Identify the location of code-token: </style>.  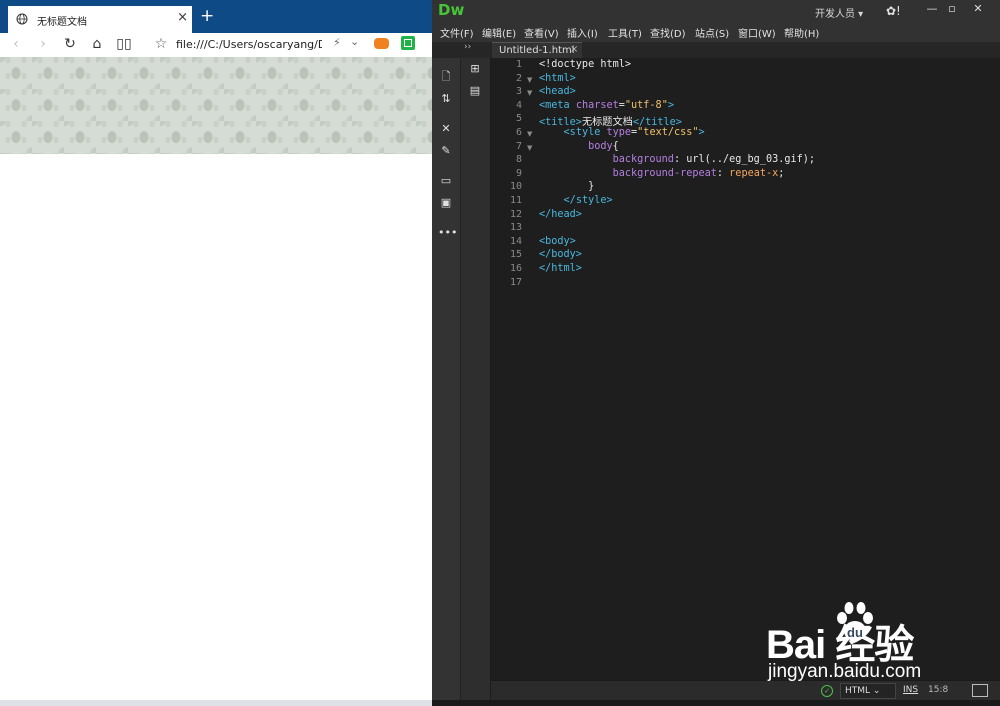
(588, 200).